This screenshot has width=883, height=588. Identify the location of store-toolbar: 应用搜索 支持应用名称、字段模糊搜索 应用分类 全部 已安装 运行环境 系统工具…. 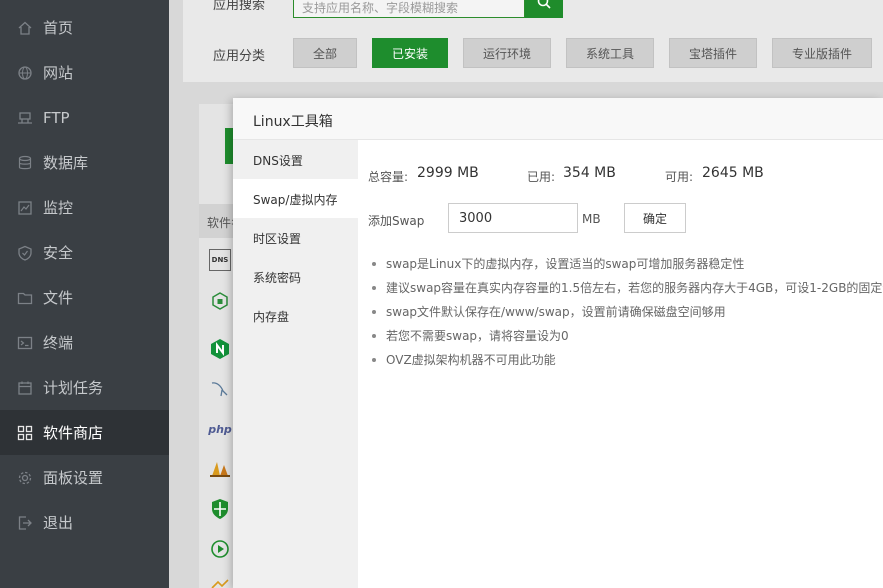
(533, 41).